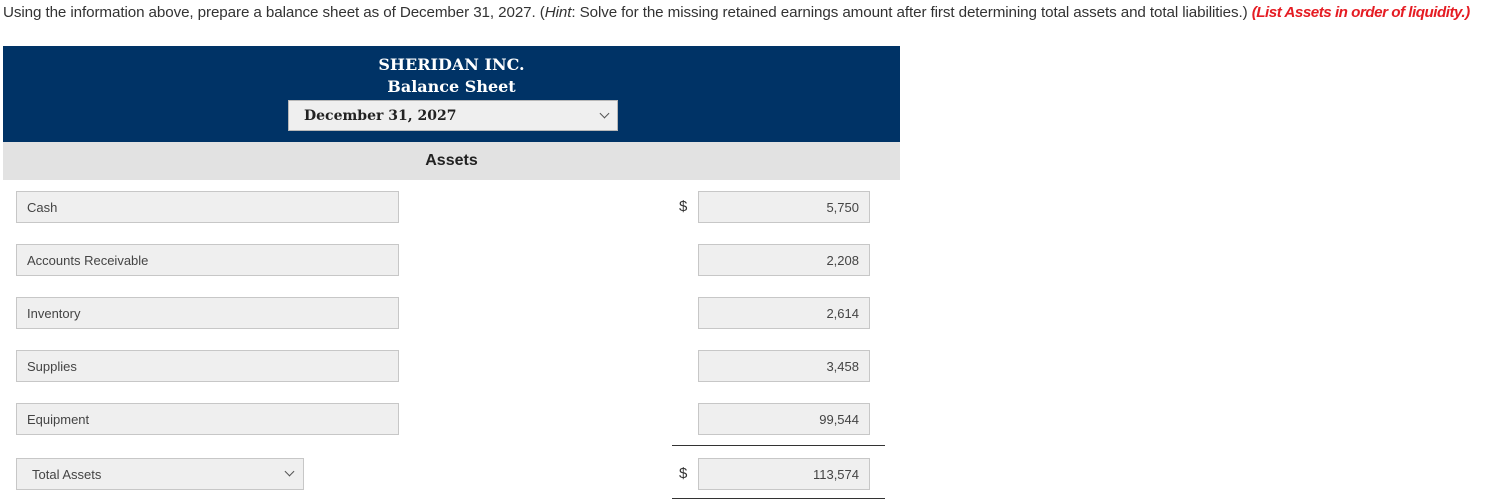  Describe the element at coordinates (784, 313) in the screenshot. I see `amount-input-inventory: 2,614` at that location.